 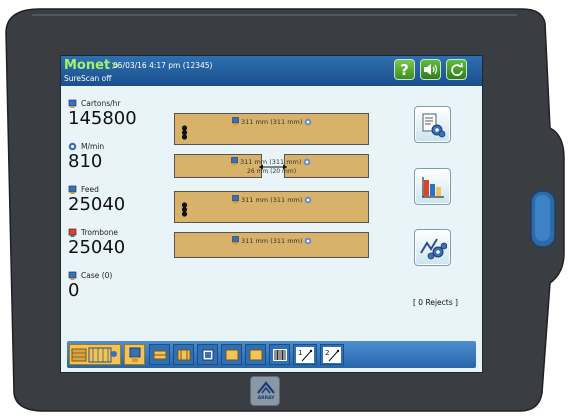 I want to click on metric-case: Case (0) 0, so click(x=90, y=285).